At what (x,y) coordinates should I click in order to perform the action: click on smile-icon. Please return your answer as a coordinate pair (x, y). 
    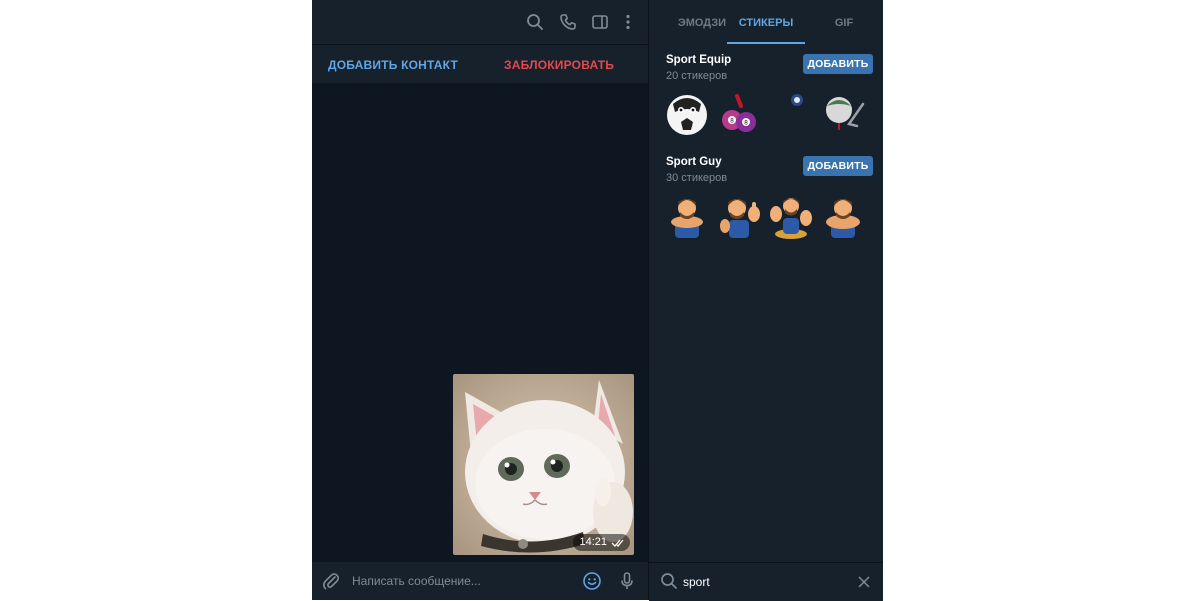
    Looking at the image, I should click on (592, 581).